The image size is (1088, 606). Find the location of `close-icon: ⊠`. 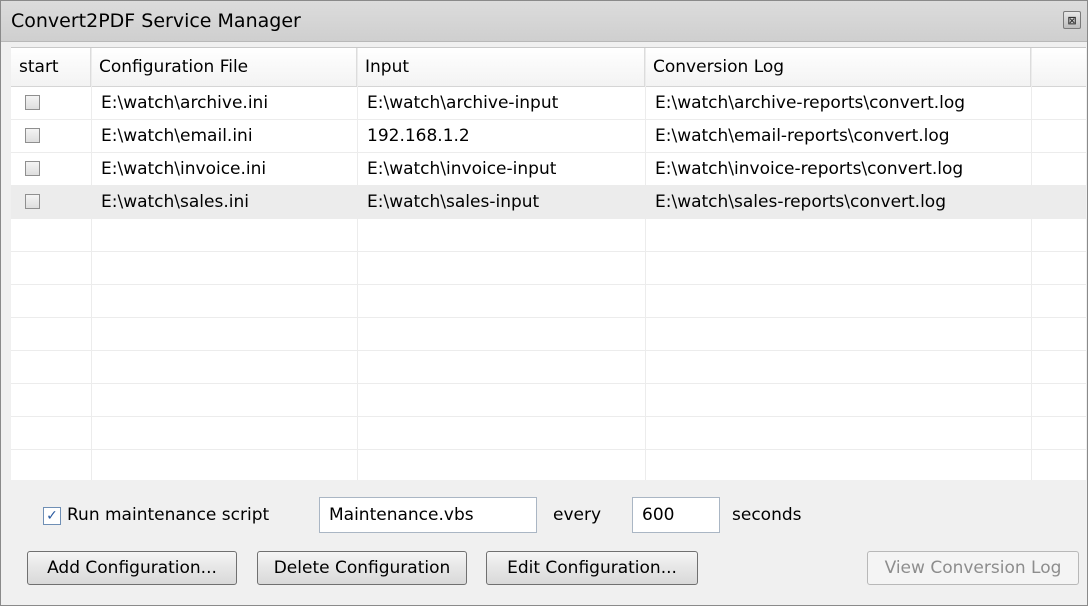

close-icon: ⊠ is located at coordinates (1072, 20).